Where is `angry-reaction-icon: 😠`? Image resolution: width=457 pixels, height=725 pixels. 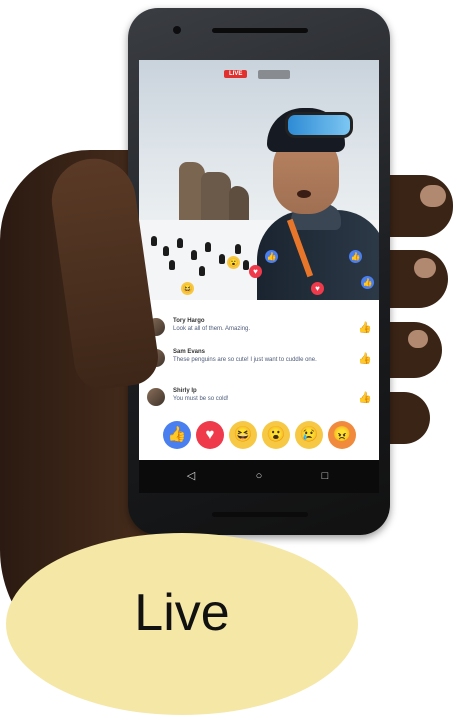
angry-reaction-icon: 😠 is located at coordinates (342, 435).